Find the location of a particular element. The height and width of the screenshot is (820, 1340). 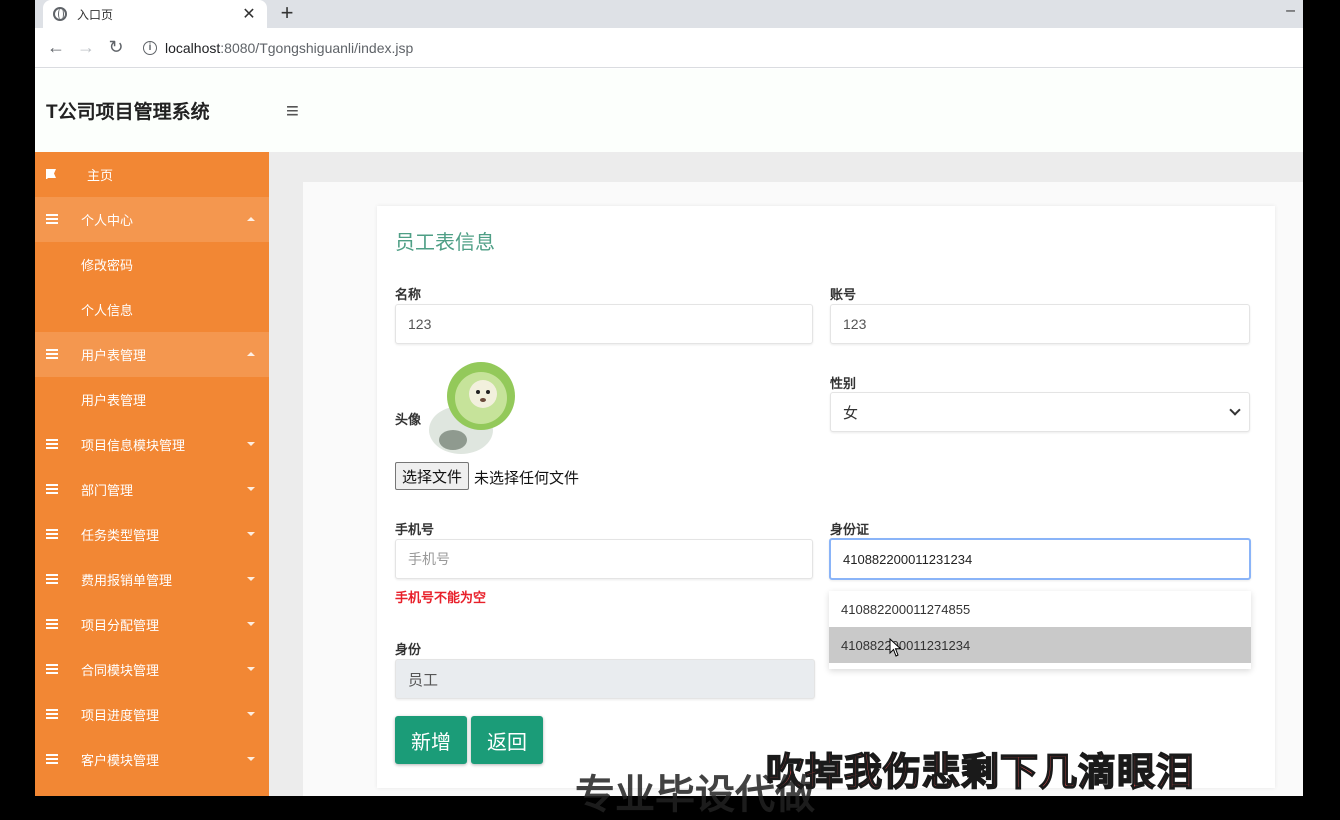

sidebar-item-label: 个人中心 is located at coordinates (107, 220).